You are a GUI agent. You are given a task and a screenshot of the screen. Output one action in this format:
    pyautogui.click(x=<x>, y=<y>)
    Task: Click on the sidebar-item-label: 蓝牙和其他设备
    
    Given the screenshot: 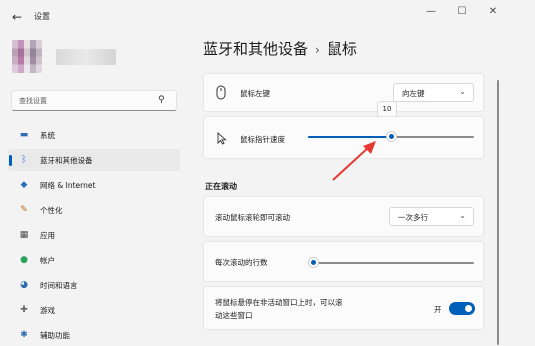 What is the action you would take?
    pyautogui.click(x=66, y=160)
    